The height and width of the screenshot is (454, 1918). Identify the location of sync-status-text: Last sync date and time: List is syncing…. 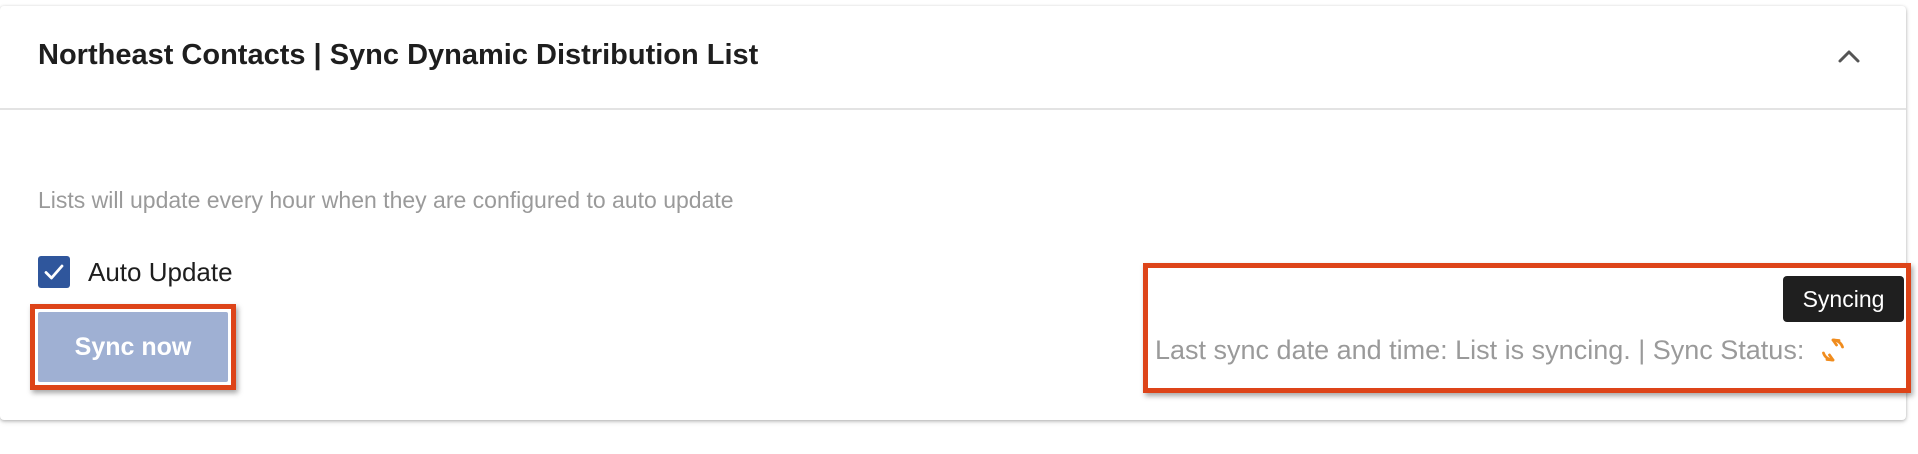
(1480, 349).